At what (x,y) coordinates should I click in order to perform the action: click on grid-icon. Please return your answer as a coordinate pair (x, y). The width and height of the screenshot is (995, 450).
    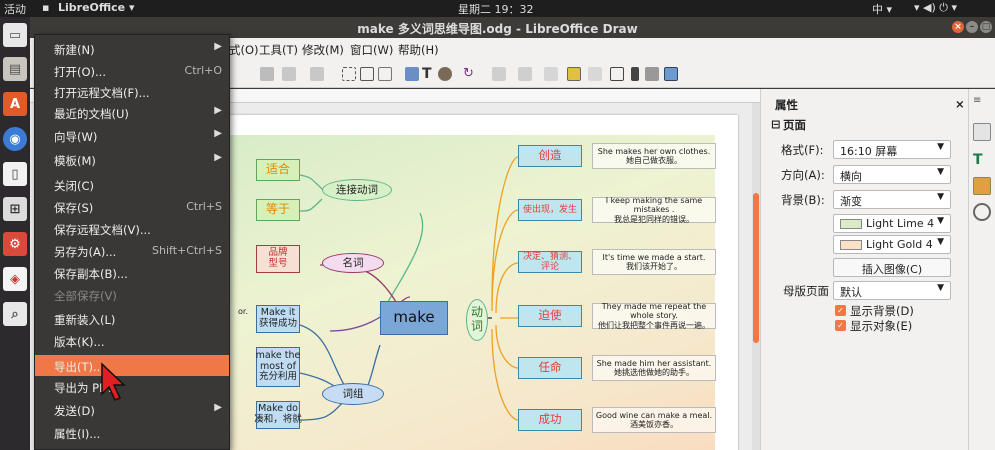
    Looking at the image, I should click on (349, 74).